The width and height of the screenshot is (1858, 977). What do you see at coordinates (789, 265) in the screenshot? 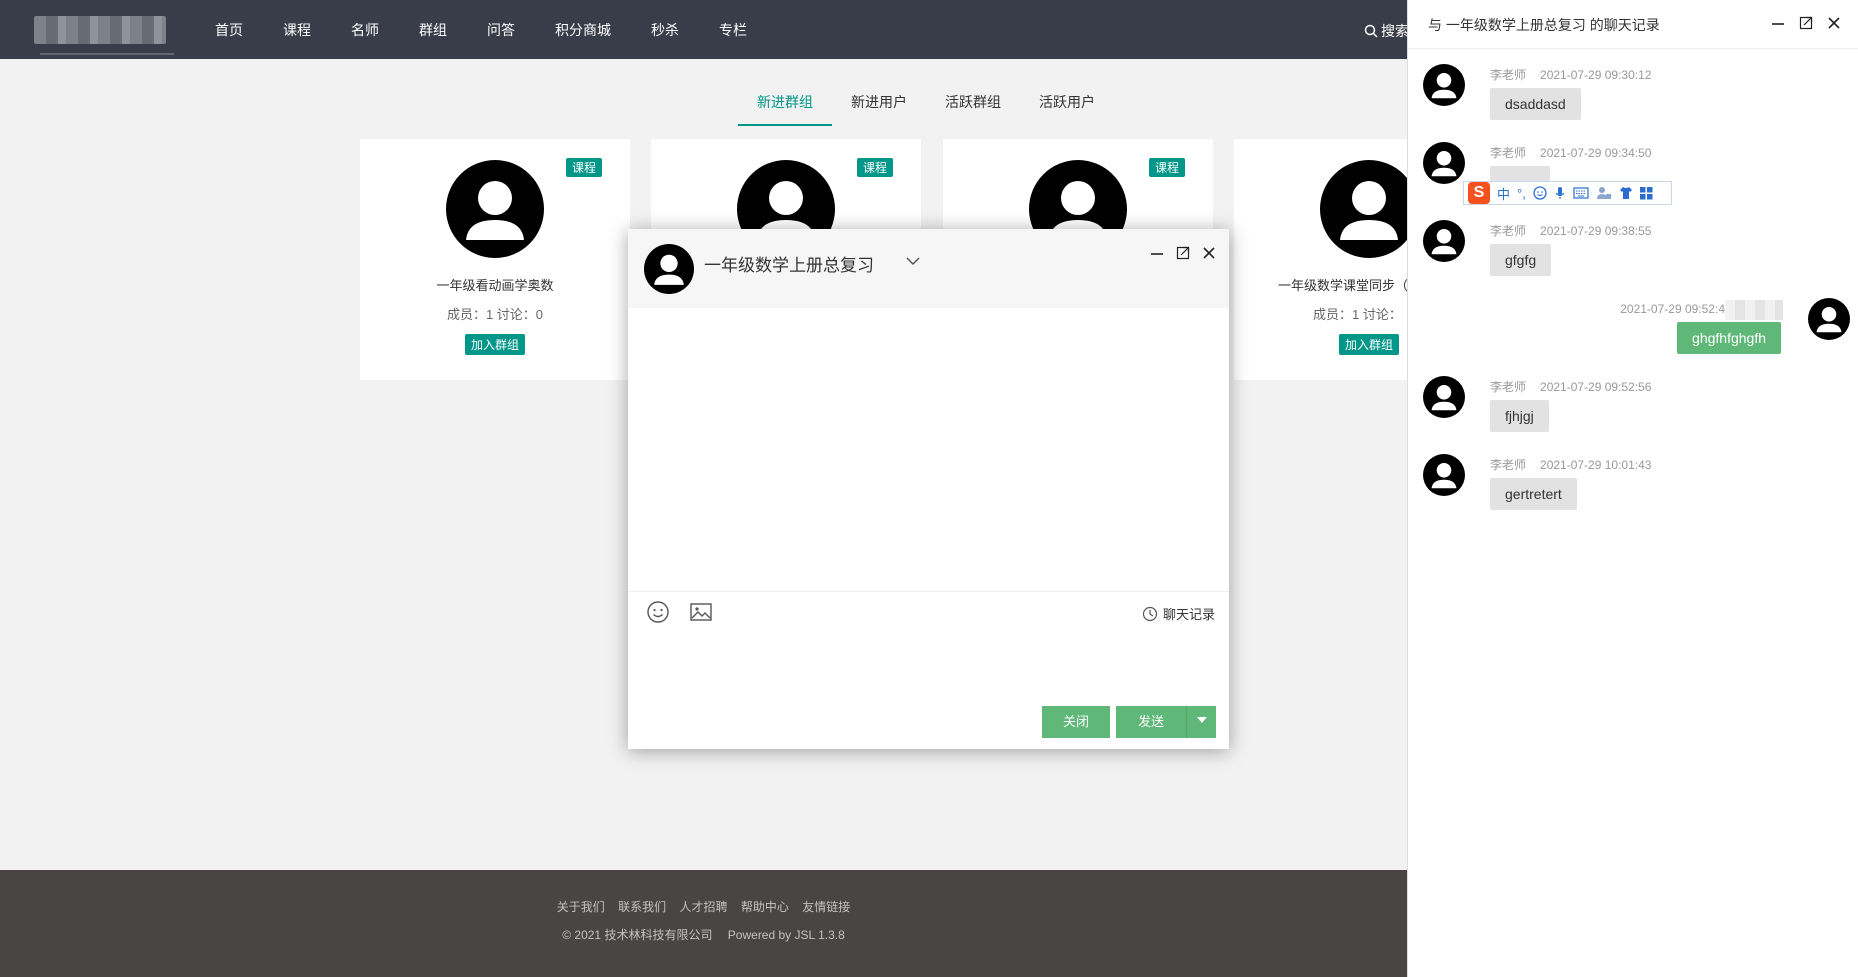
I see `chat-title: 一年级数学上册总复习` at bounding box center [789, 265].